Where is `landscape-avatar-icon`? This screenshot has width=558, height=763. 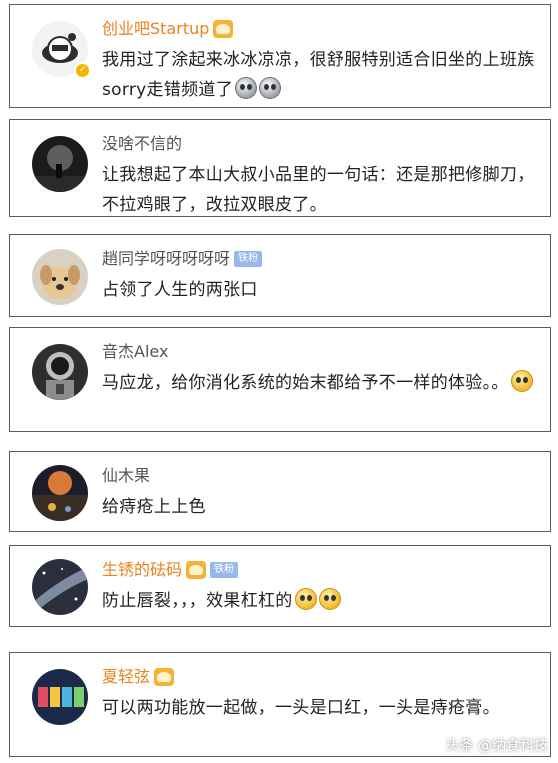 landscape-avatar-icon is located at coordinates (60, 493).